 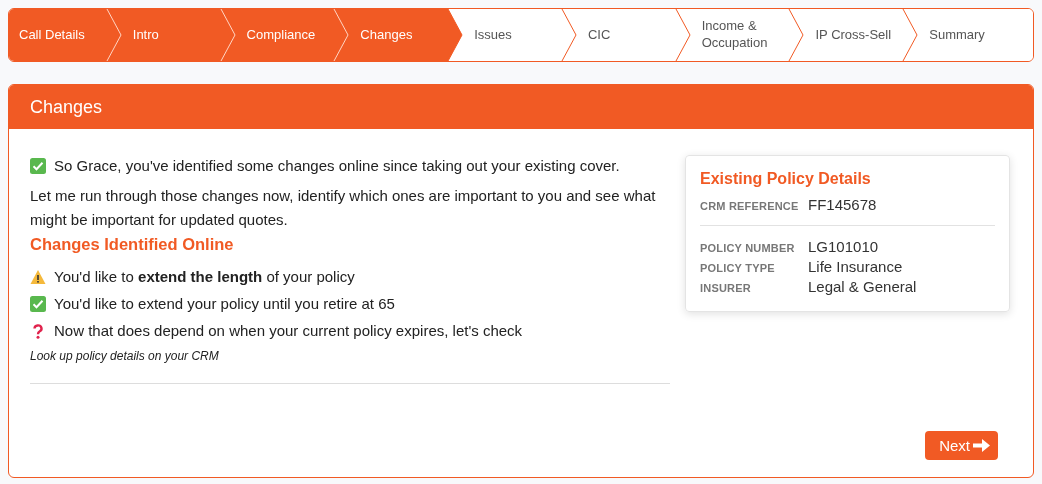 I want to click on field-label: POLICY TYPE, so click(x=738, y=268).